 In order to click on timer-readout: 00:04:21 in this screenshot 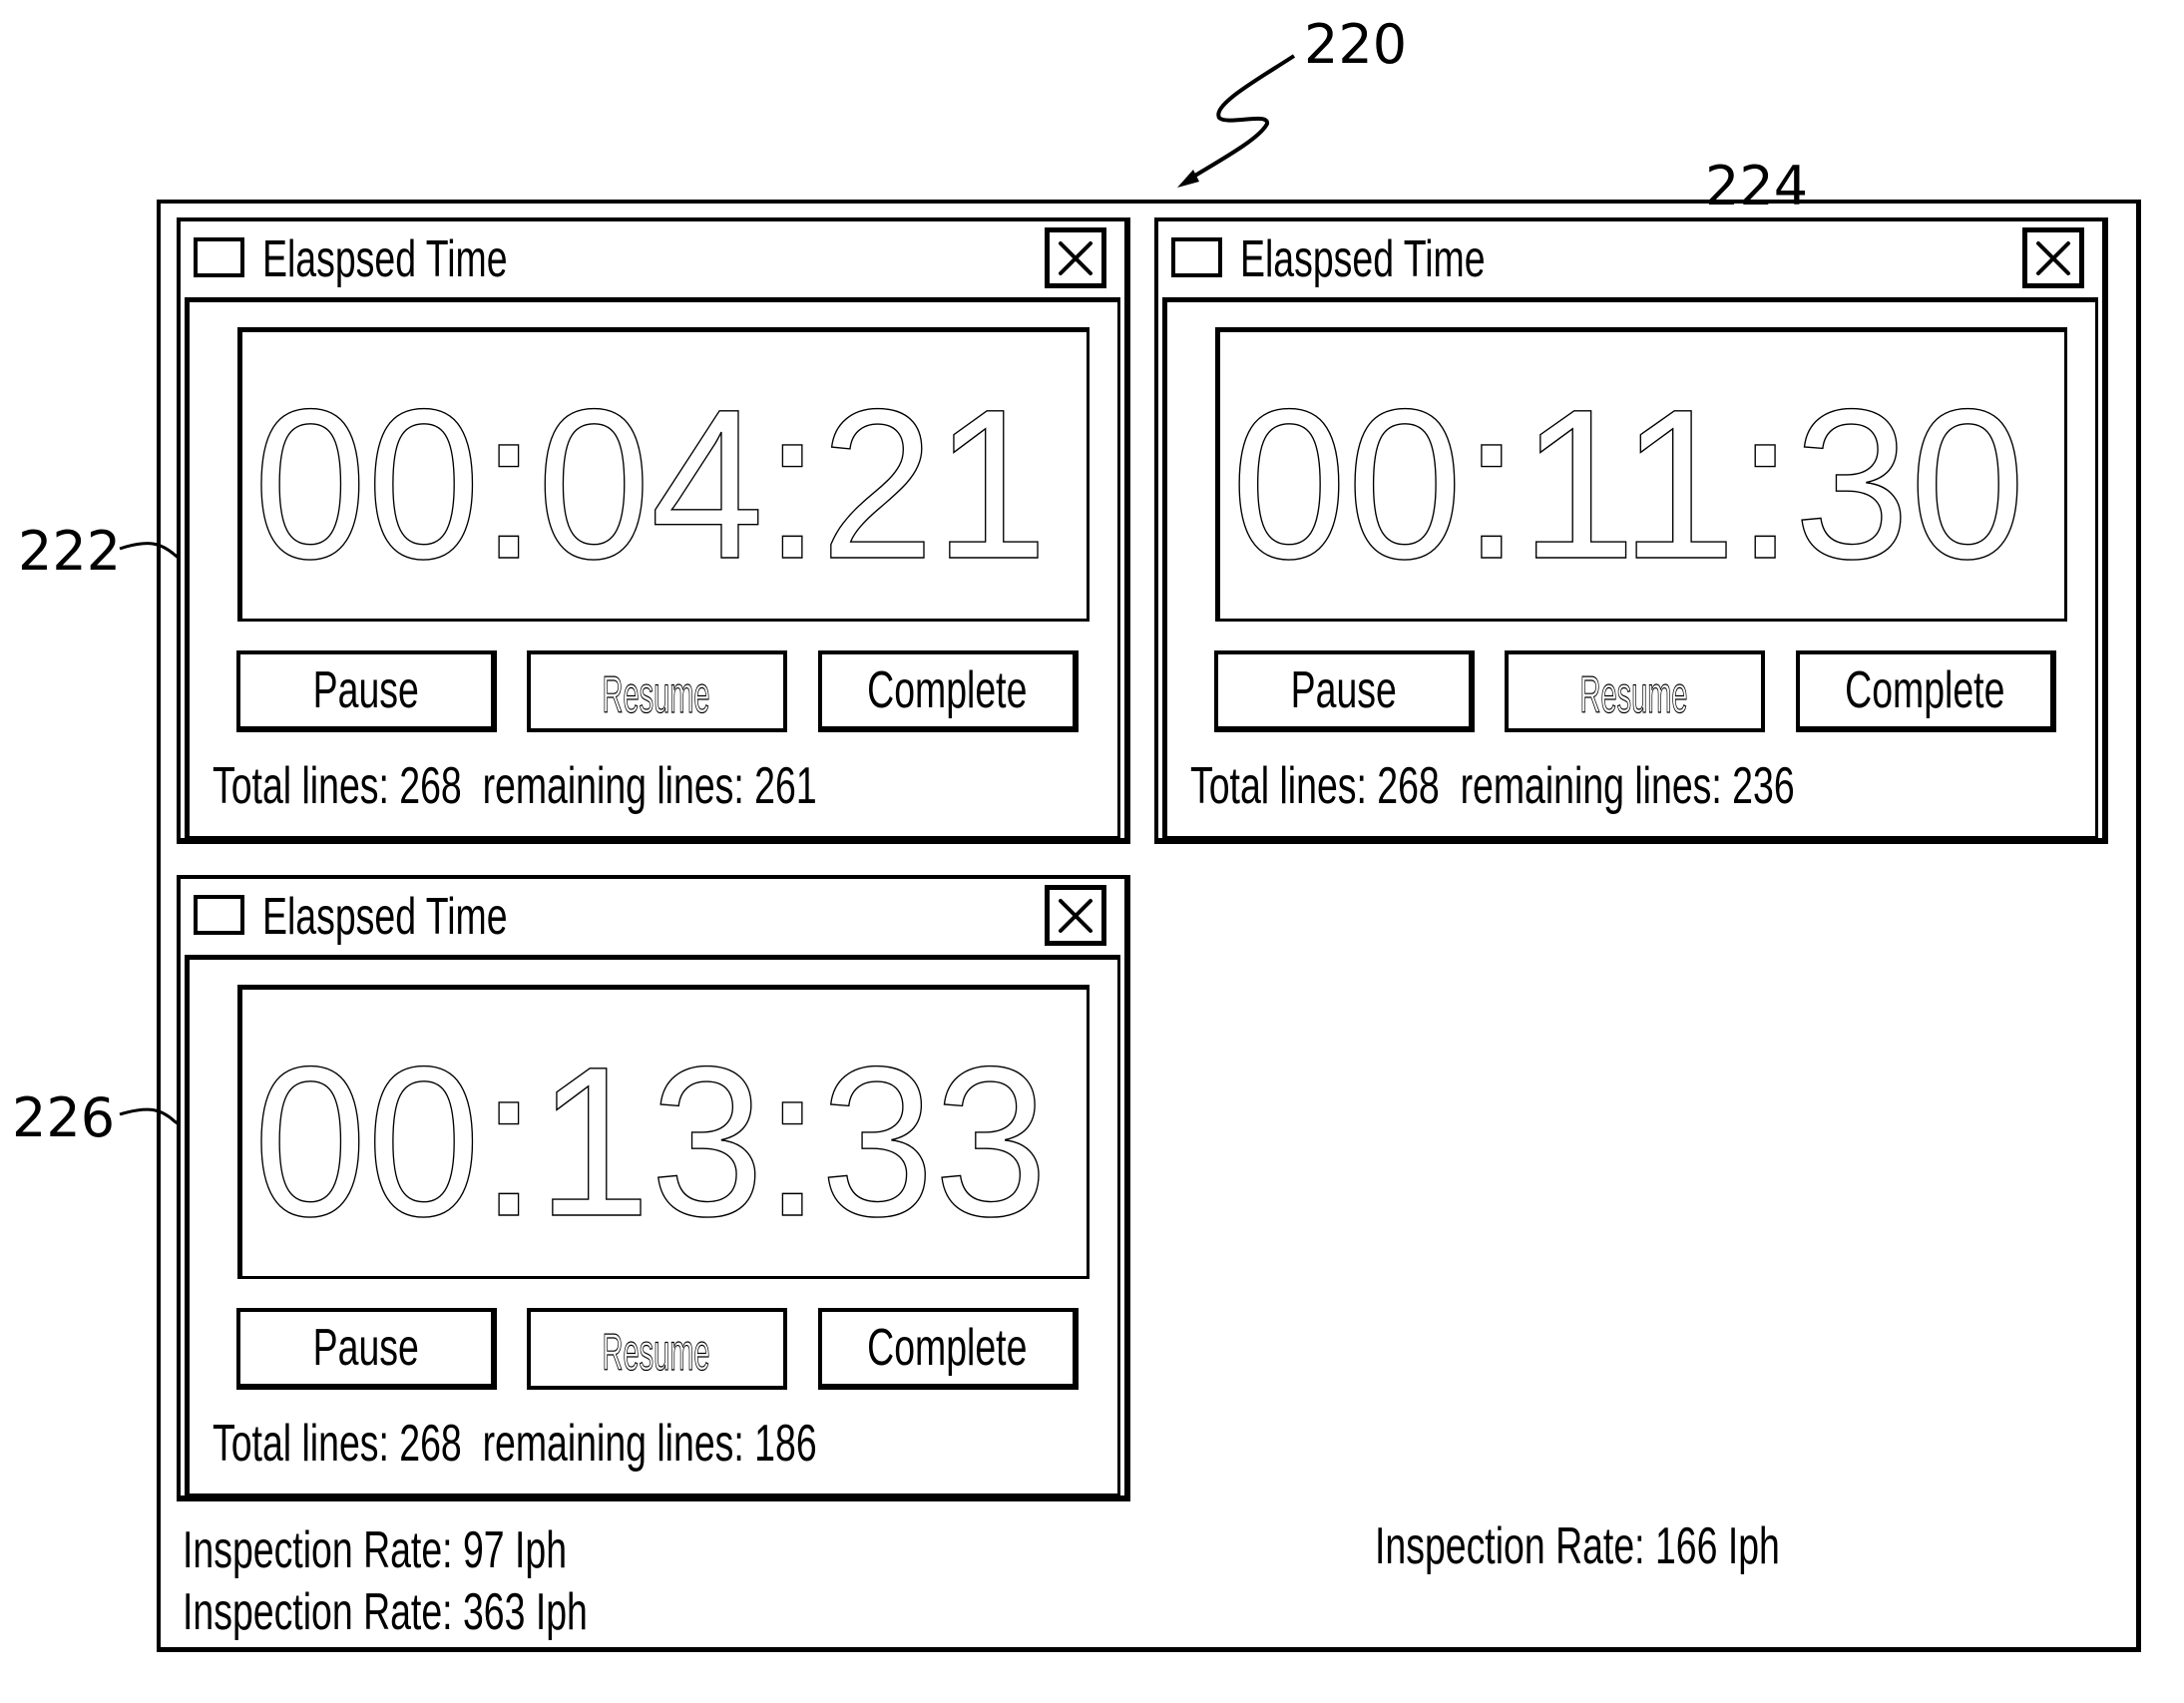, I will do `click(650, 484)`.